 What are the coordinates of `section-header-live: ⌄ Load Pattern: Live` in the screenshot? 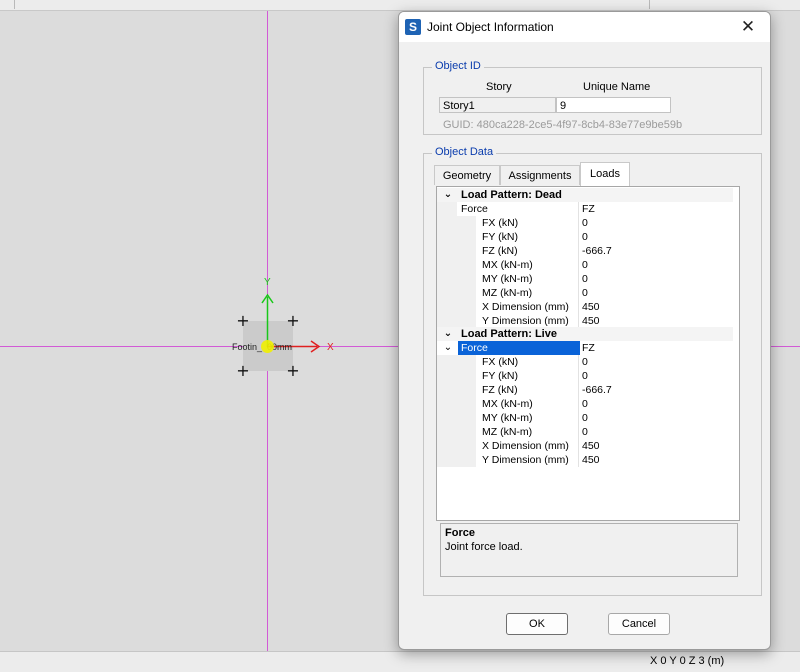 It's located at (585, 334).